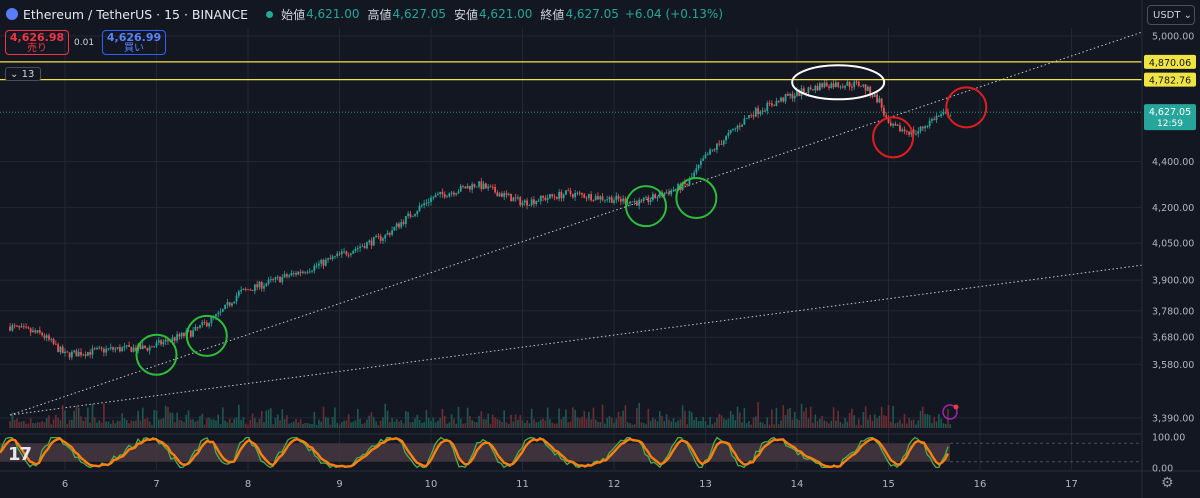 The height and width of the screenshot is (498, 1200). What do you see at coordinates (37, 42) in the screenshot?
I see `sell-button: 4,626.98 売り` at bounding box center [37, 42].